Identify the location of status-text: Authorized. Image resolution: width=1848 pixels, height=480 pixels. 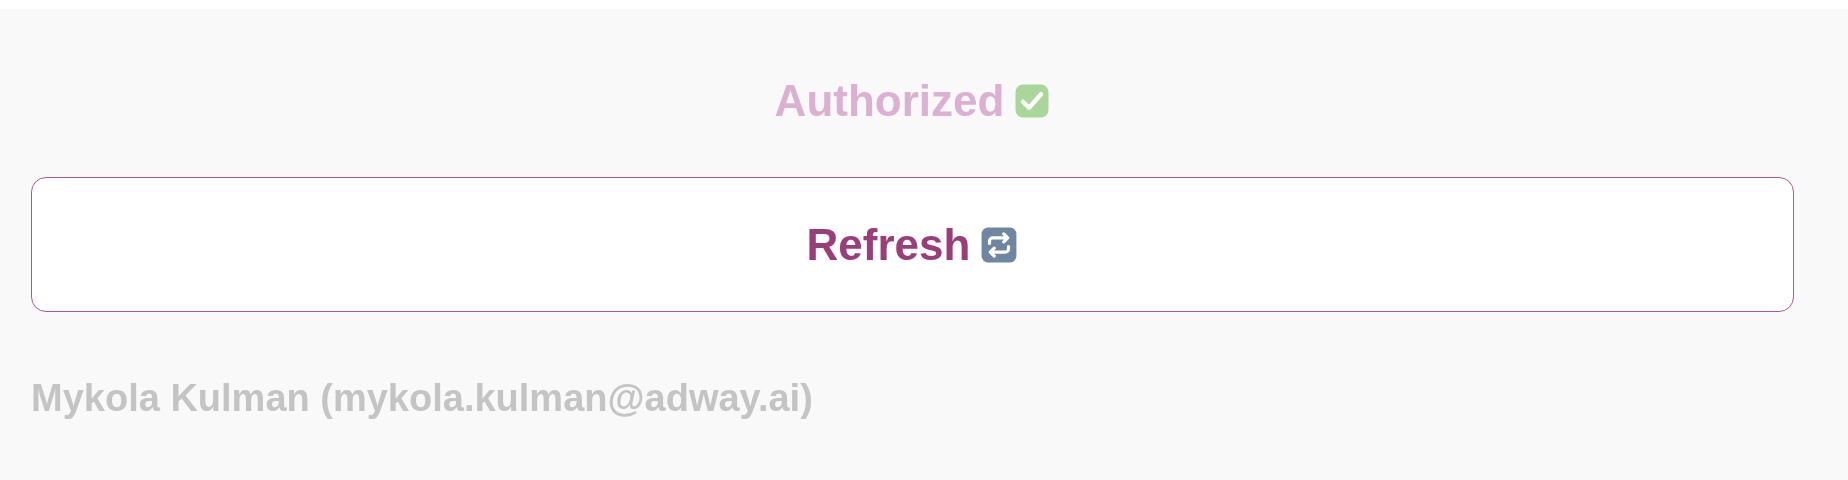
(889, 101).